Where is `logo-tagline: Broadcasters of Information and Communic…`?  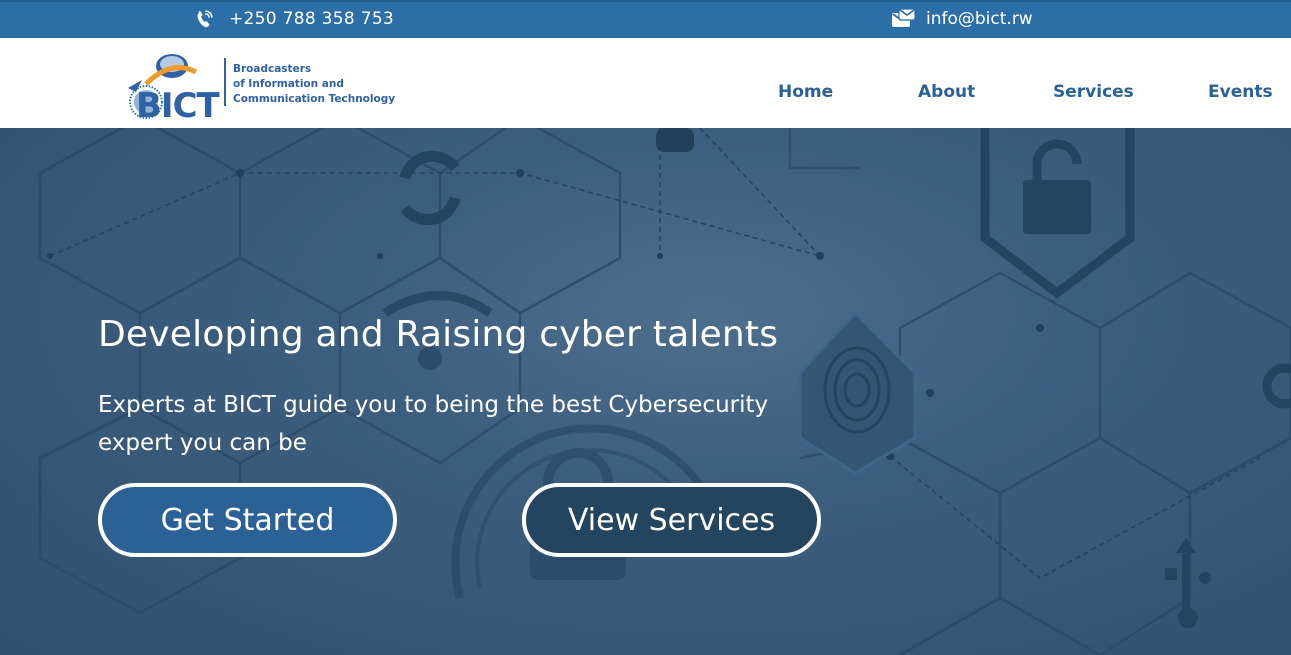 logo-tagline: Broadcasters of Information and Communic… is located at coordinates (314, 84).